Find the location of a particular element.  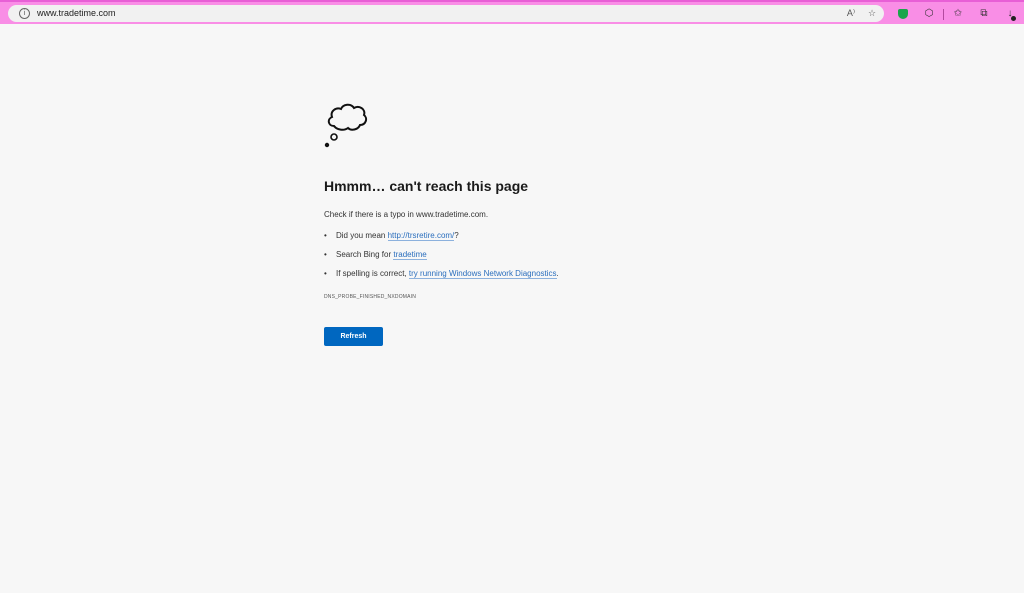

list-item: • Did you mean http://trsretire.com/? is located at coordinates (441, 240).